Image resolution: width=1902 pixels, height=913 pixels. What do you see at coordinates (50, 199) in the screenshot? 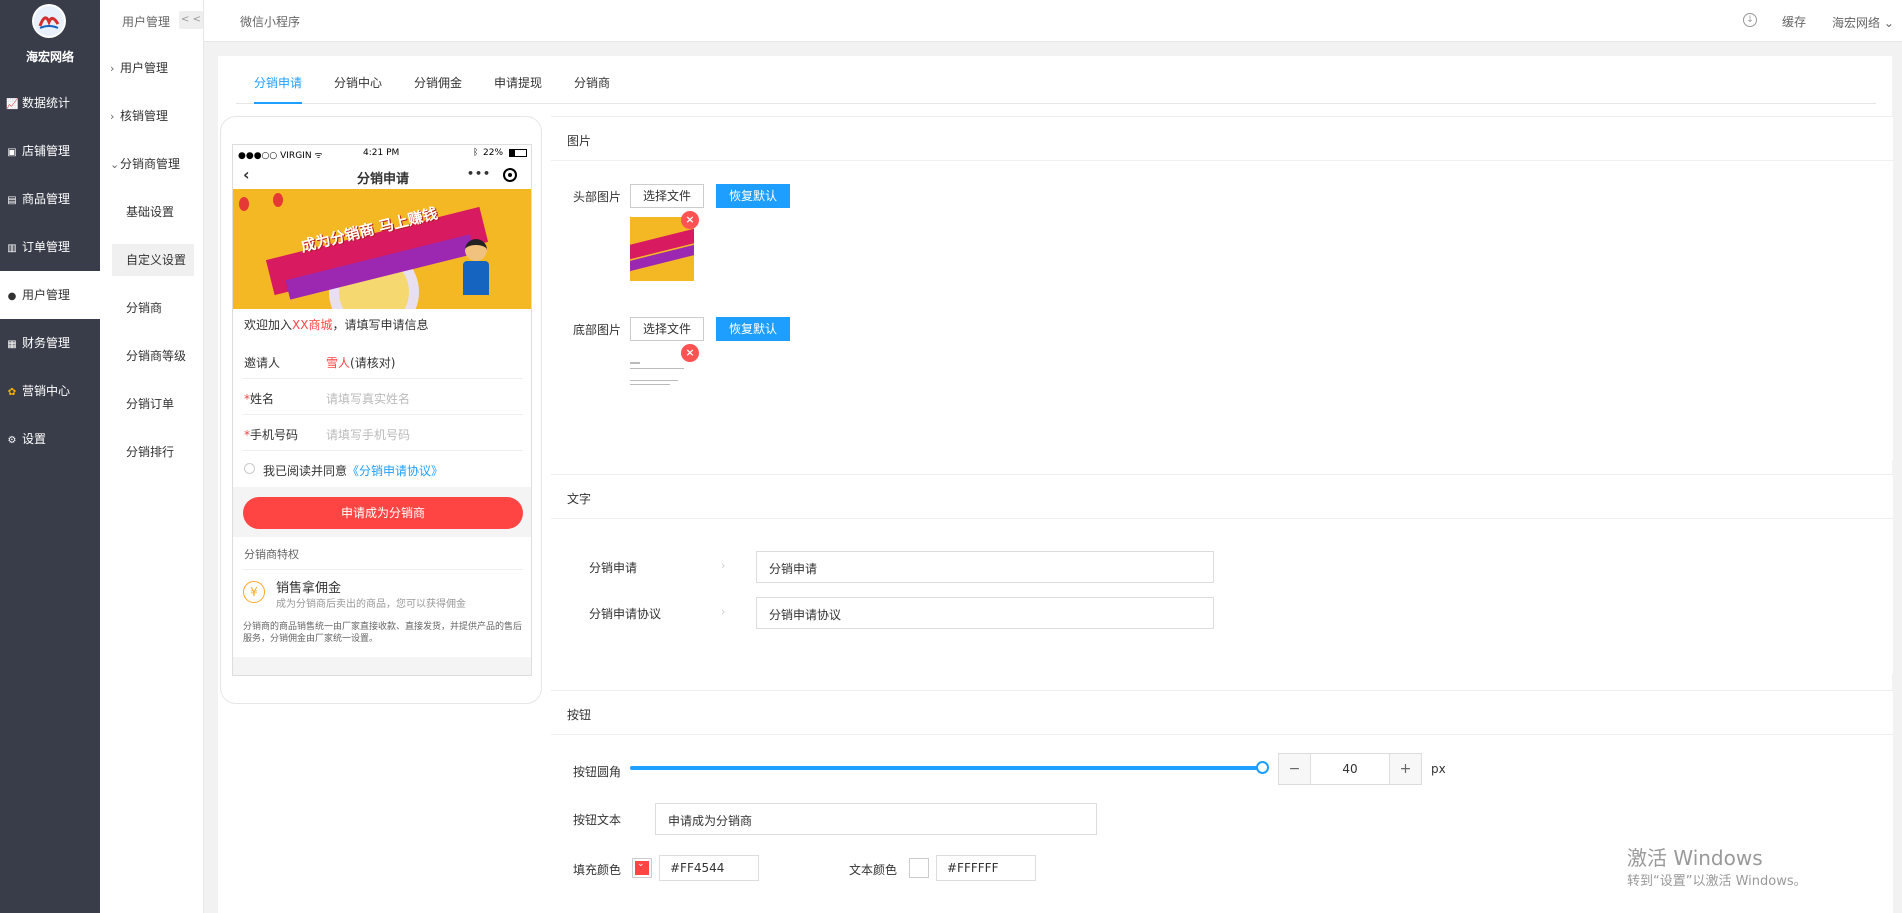
I see `nav-item-goods: ▤ 商品管理` at bounding box center [50, 199].